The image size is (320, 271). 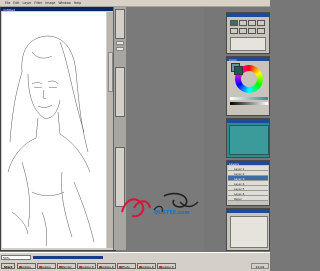 I want to click on start-button: Start, so click(x=8, y=266).